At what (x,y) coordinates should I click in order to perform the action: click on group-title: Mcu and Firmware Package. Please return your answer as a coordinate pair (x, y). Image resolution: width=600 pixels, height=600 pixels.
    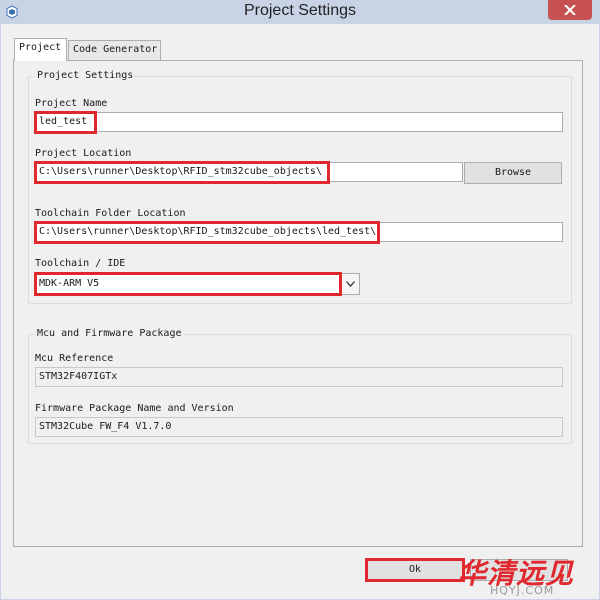
    Looking at the image, I should click on (109, 334).